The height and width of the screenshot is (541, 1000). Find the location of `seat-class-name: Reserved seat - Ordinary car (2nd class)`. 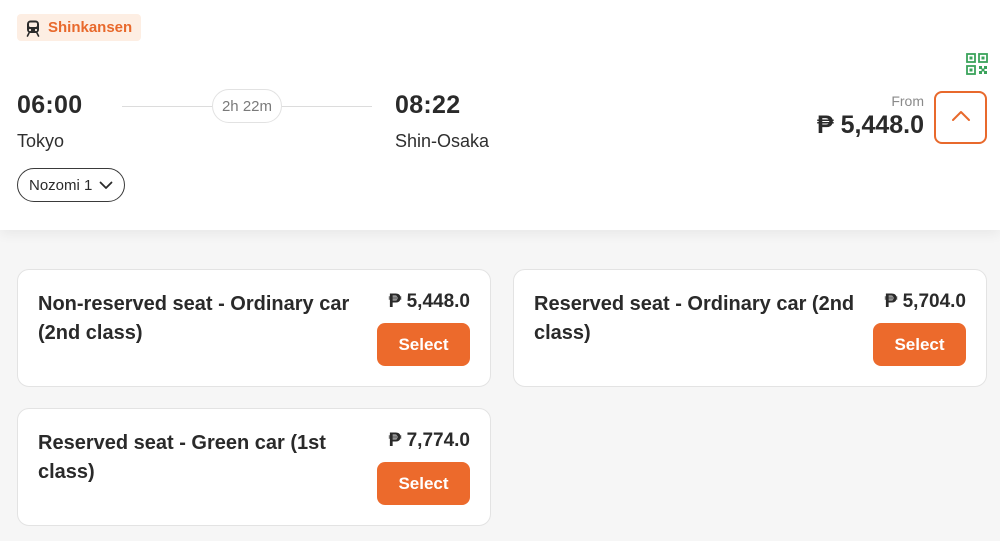

seat-class-name: Reserved seat - Ordinary car (2nd class) is located at coordinates (694, 318).